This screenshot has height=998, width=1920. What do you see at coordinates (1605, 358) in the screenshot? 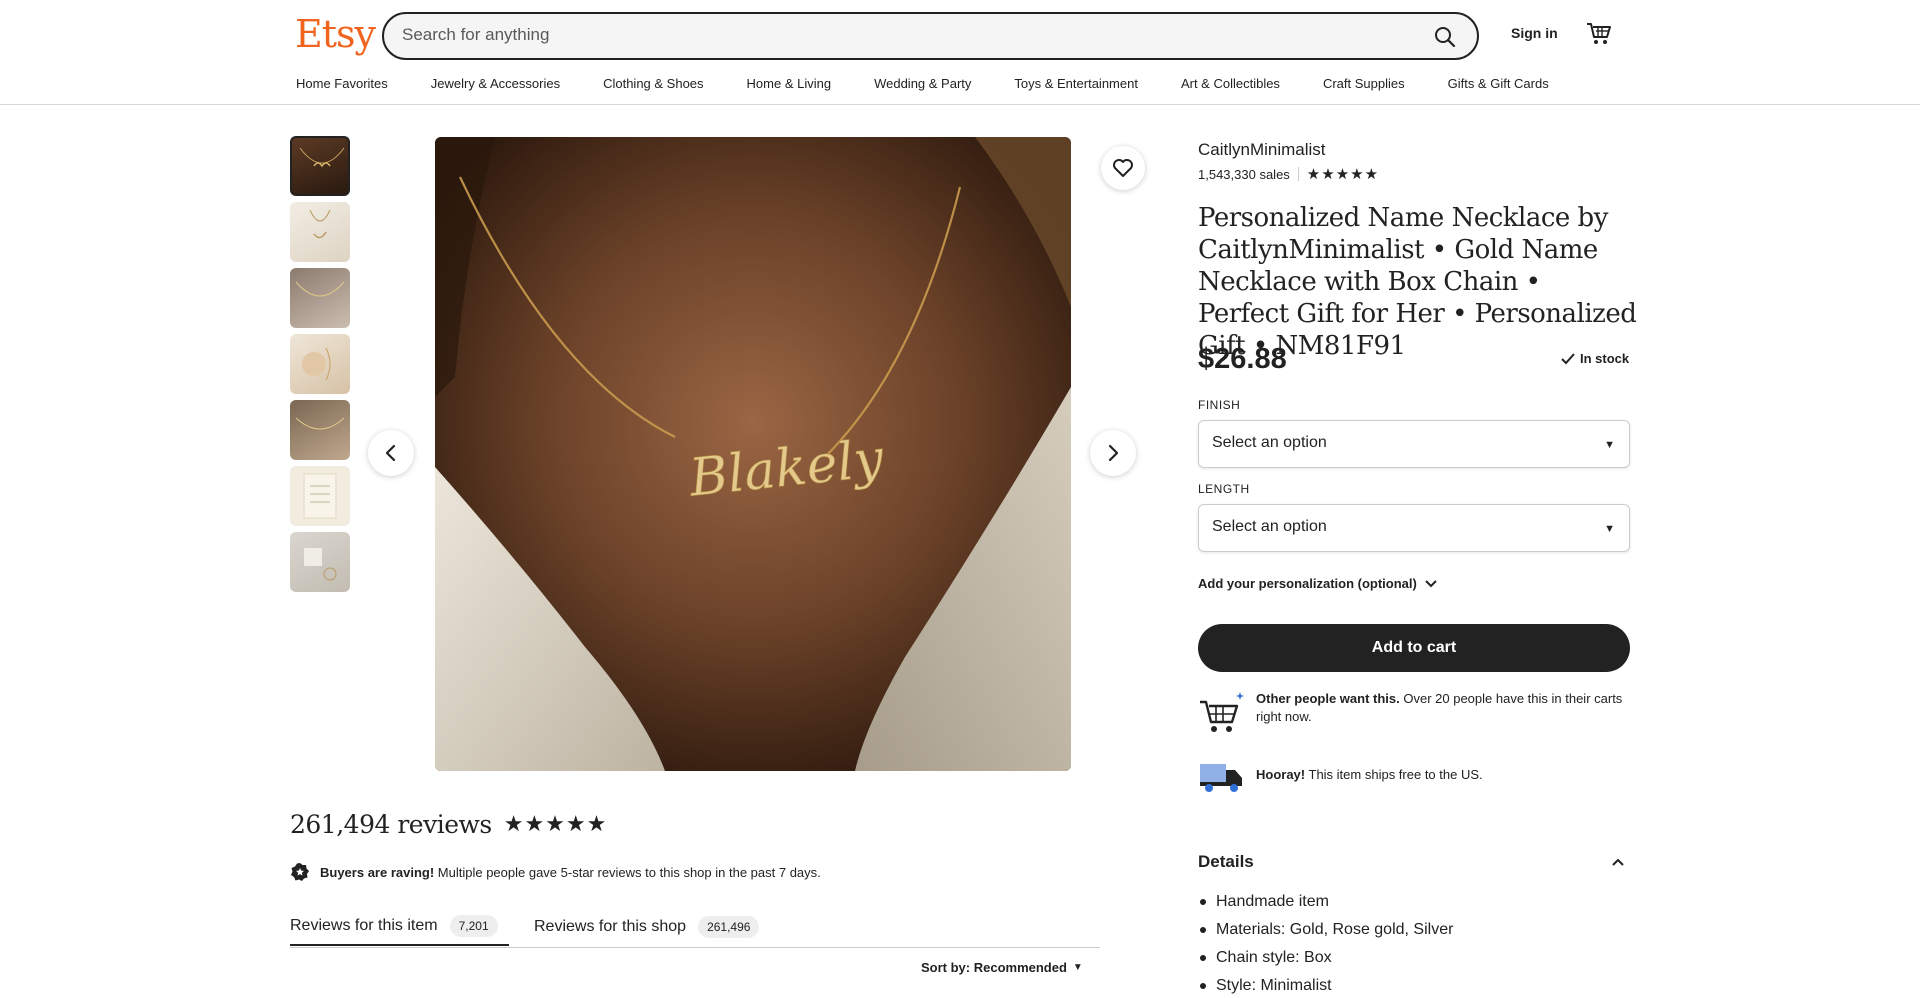
I see `stock-label: In stock` at bounding box center [1605, 358].